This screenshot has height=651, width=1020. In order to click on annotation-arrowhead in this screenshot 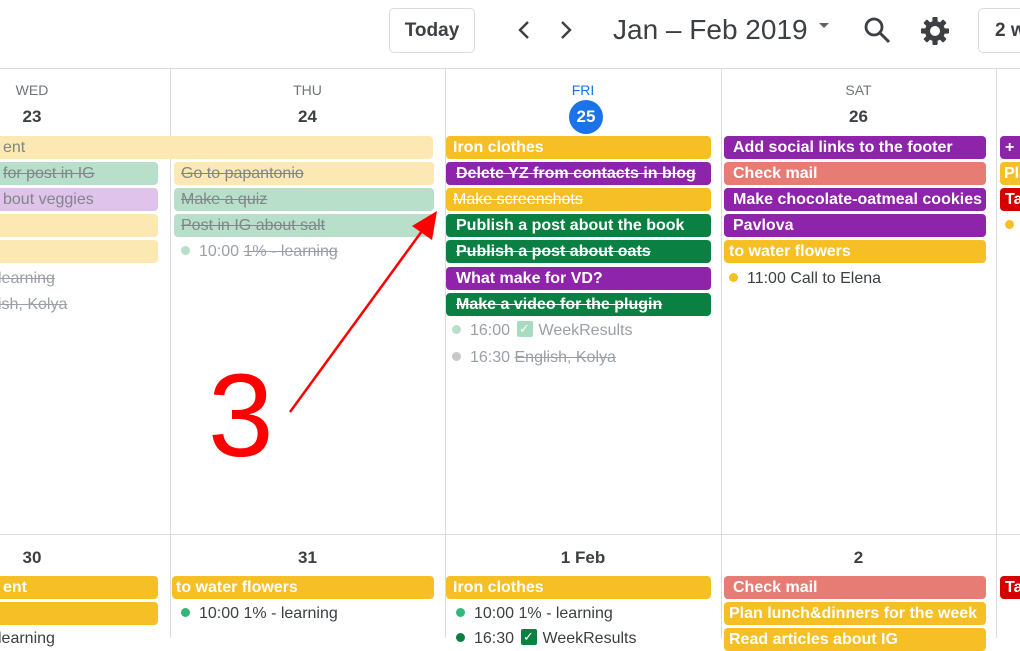, I will do `click(424, 225)`.